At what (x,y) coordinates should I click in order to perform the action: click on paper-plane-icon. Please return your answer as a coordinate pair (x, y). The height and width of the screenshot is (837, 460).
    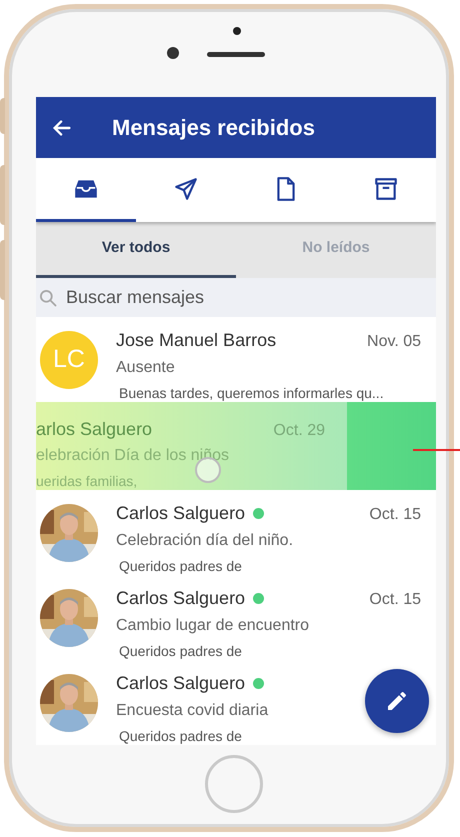
    Looking at the image, I should click on (186, 189).